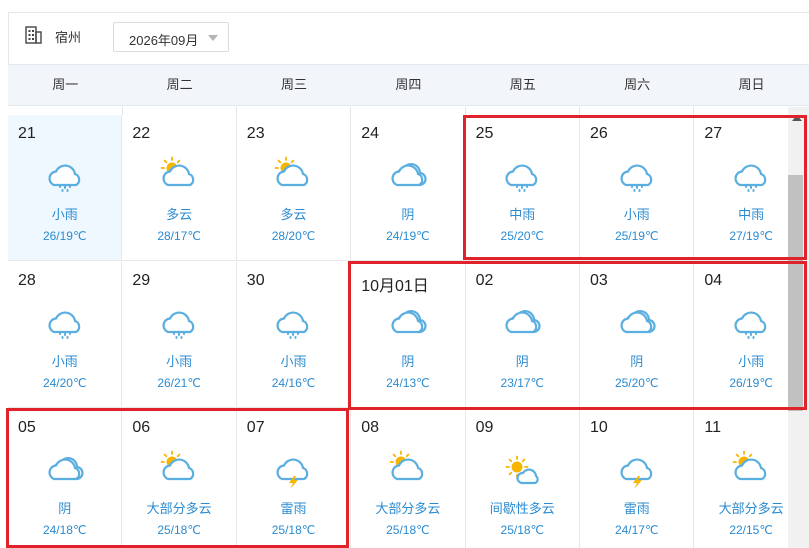 The image size is (809, 548). Describe the element at coordinates (408, 383) in the screenshot. I see `temperature-range: 24/13℃` at that location.